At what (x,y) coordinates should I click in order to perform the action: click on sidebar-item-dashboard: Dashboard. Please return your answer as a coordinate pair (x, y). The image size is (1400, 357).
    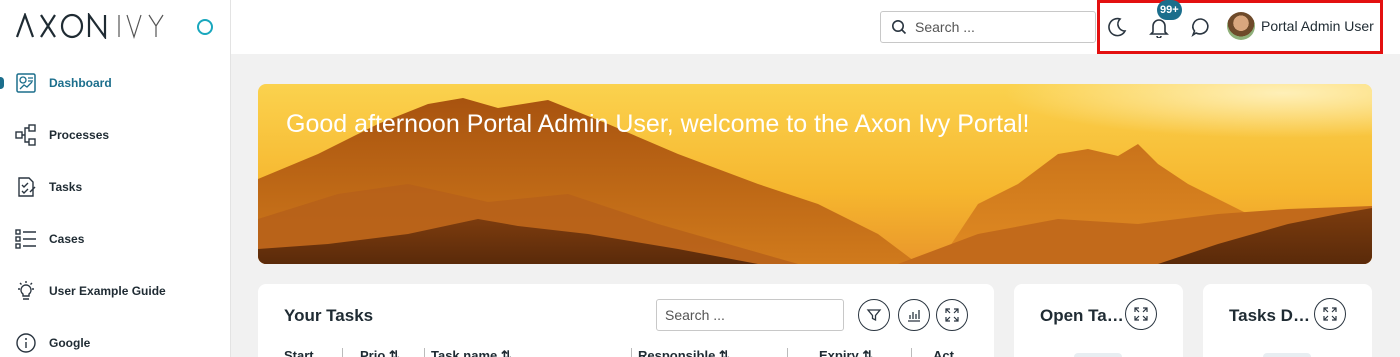
    Looking at the image, I should click on (115, 83).